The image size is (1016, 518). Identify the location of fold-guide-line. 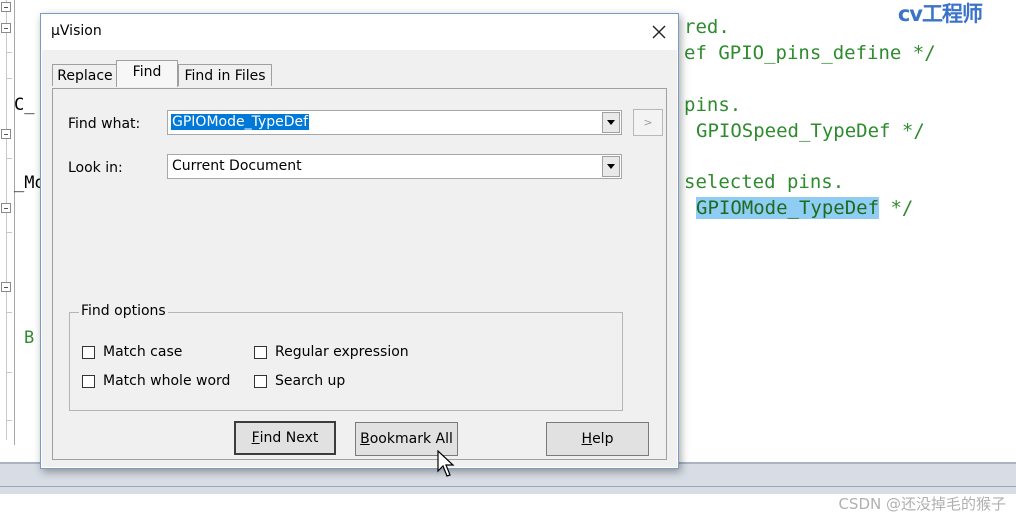
(6, 220).